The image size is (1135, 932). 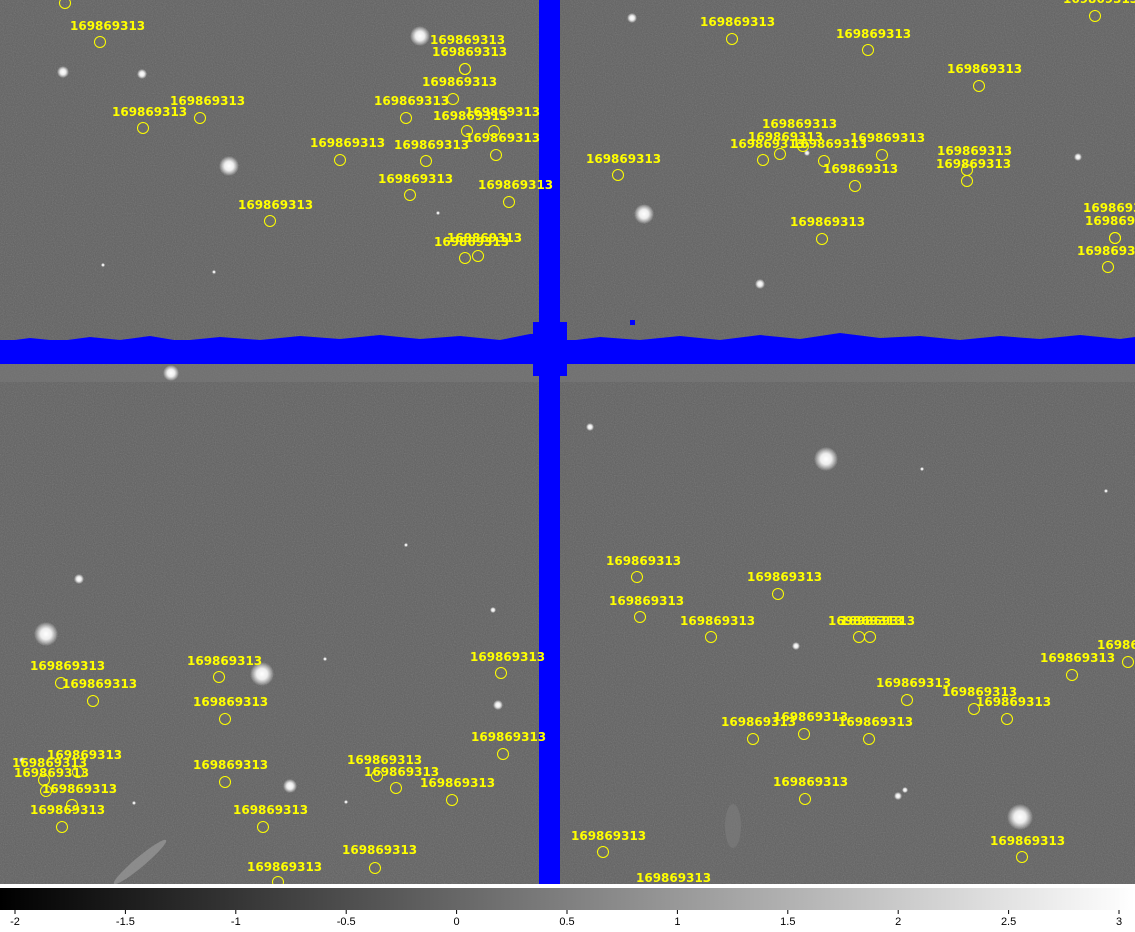 I want to click on colorbar-tick-label: -0.5, so click(x=346, y=922).